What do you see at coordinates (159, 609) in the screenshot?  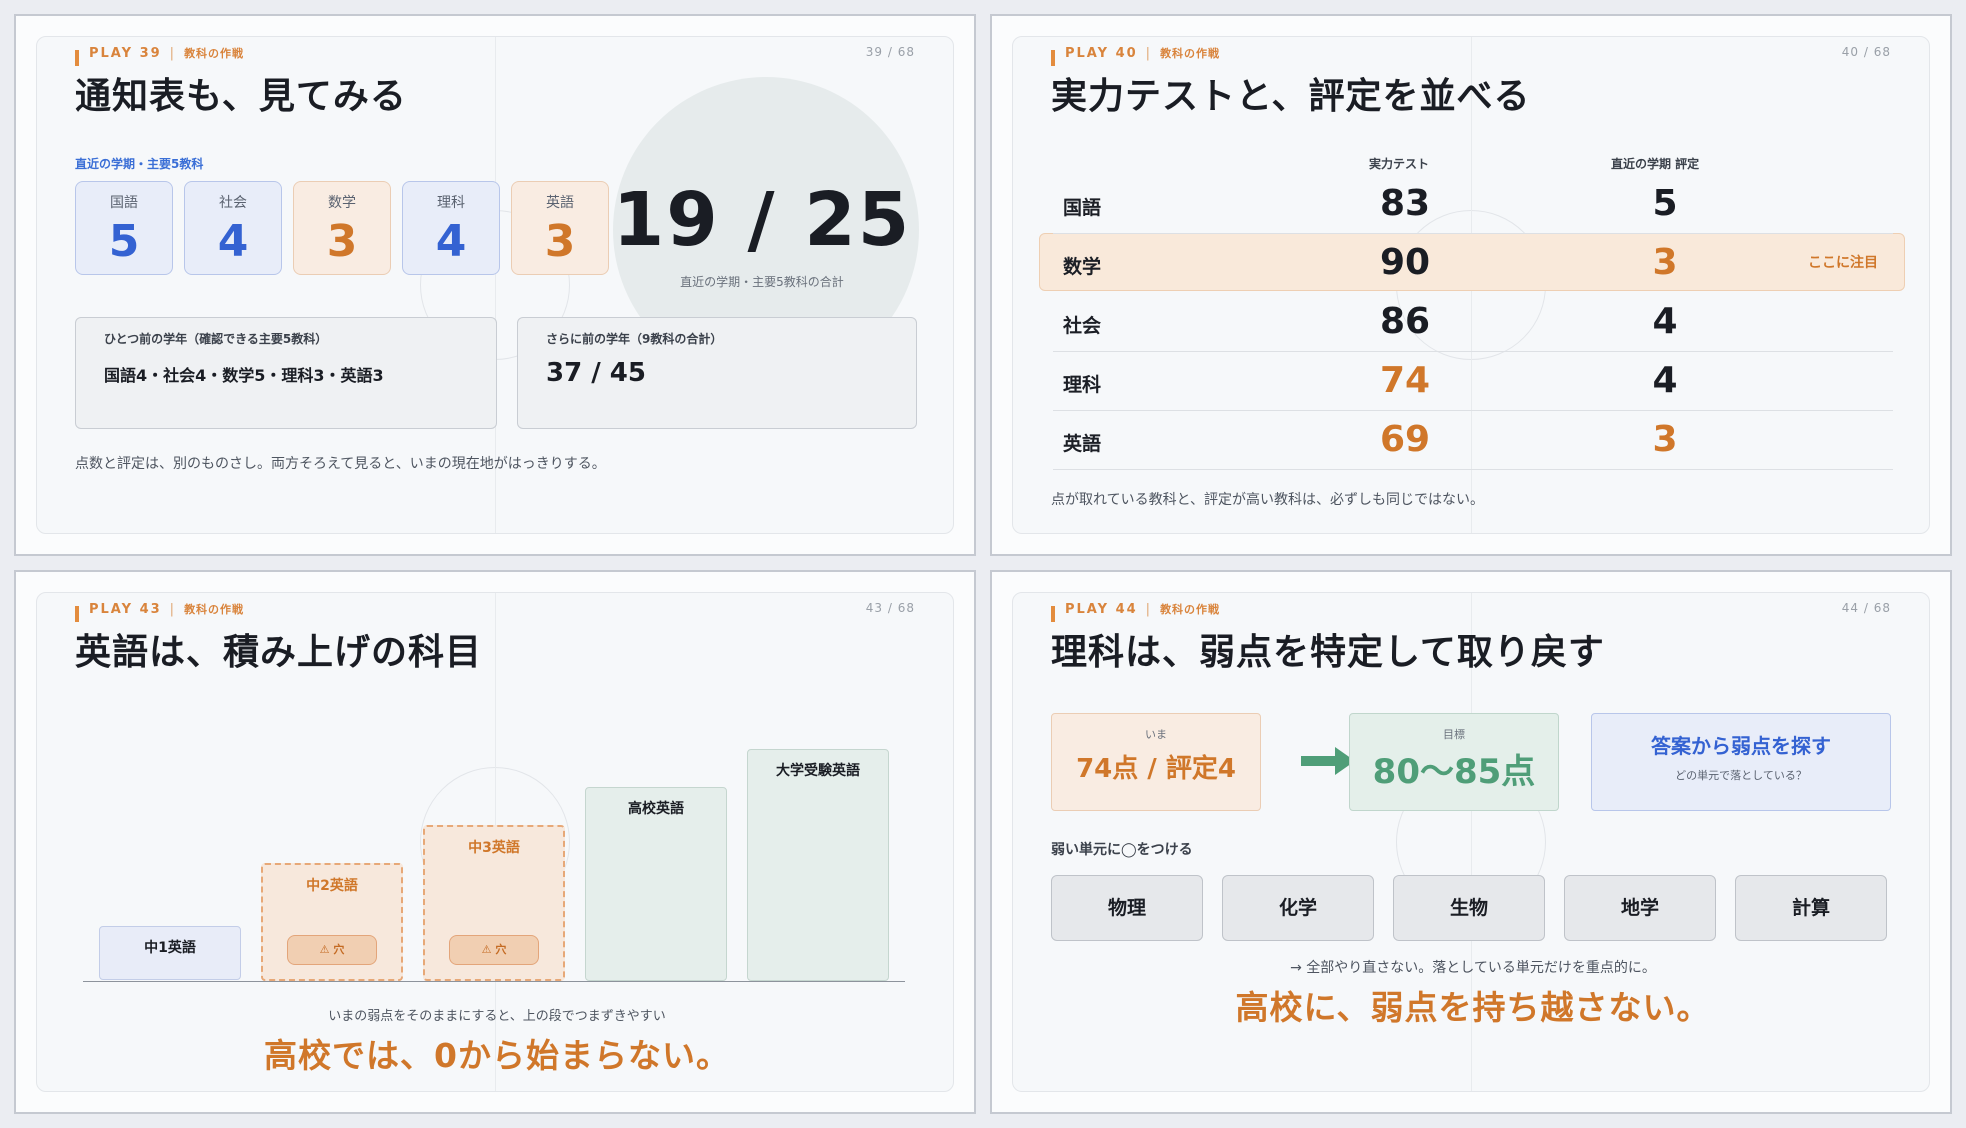 I see `play-label: PLAY 43 | 教科の作戦` at bounding box center [159, 609].